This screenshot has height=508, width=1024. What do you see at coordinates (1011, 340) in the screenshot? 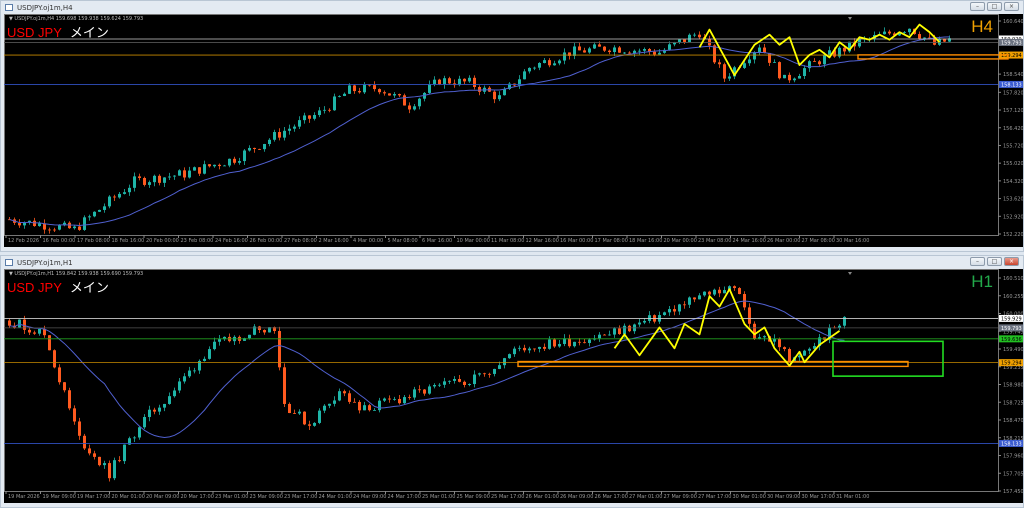
I see `price-tag-label: 159.636` at bounding box center [1011, 340].